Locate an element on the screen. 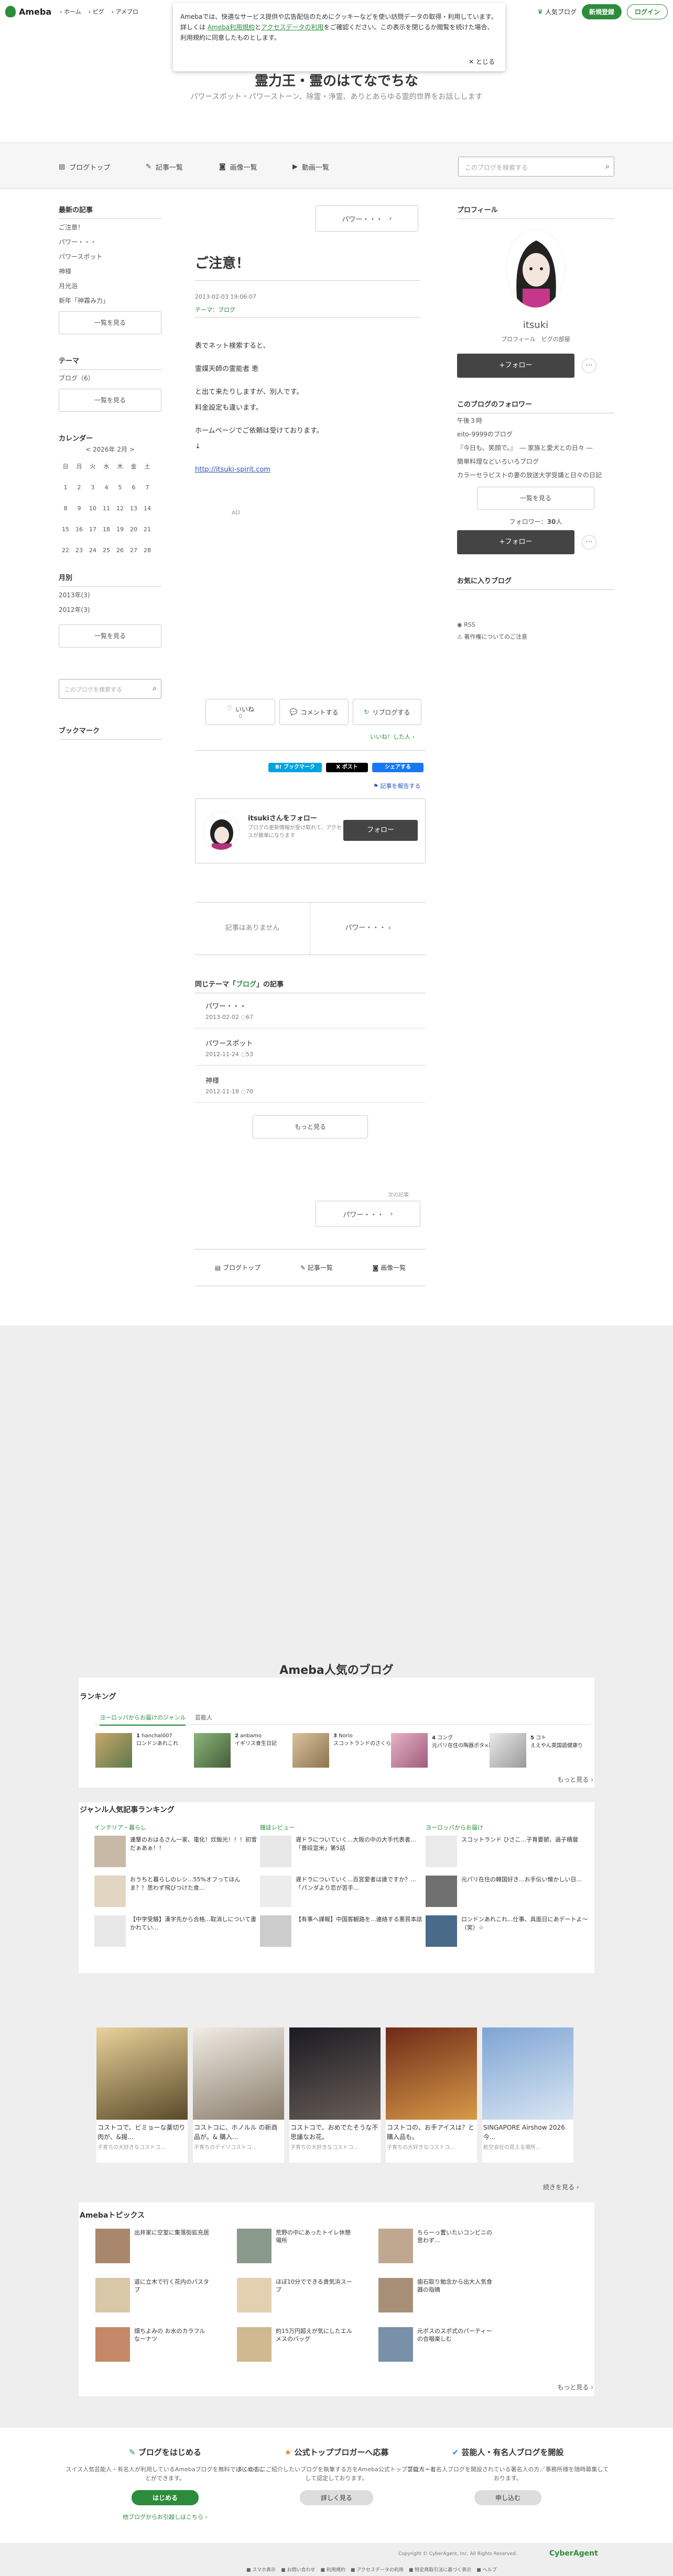 This screenshot has height=2576, width=673. nav-ameblo: › アメブロ is located at coordinates (125, 11).